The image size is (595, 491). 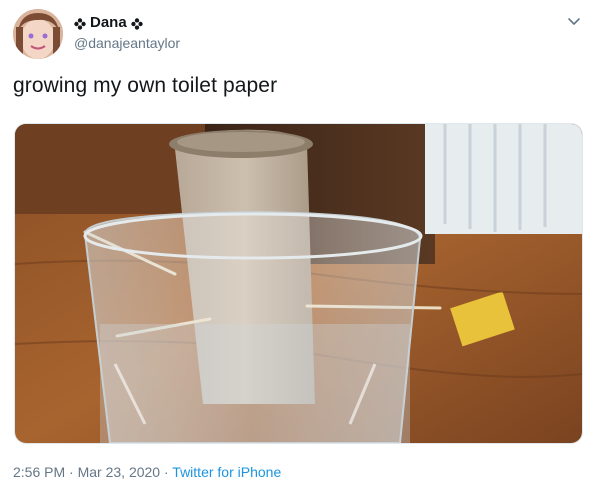 I want to click on user-handle: @danajeantaylor, so click(x=127, y=43).